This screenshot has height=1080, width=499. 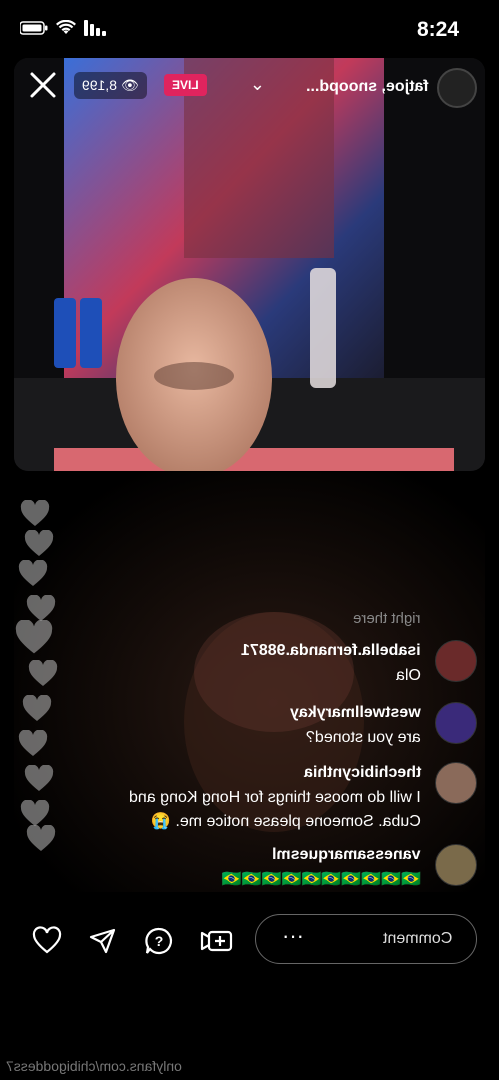 I want to click on comment-item: isabella.fernanda.98871 Ola, so click(x=257, y=665).